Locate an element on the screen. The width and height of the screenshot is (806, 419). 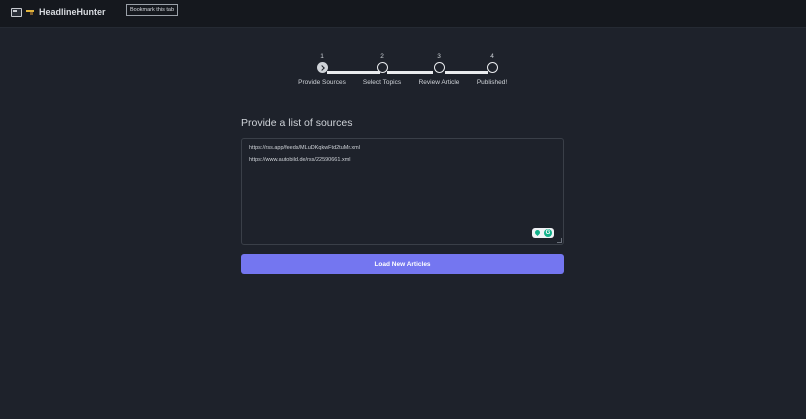
app-title: HeadlineHunter is located at coordinates (72, 12).